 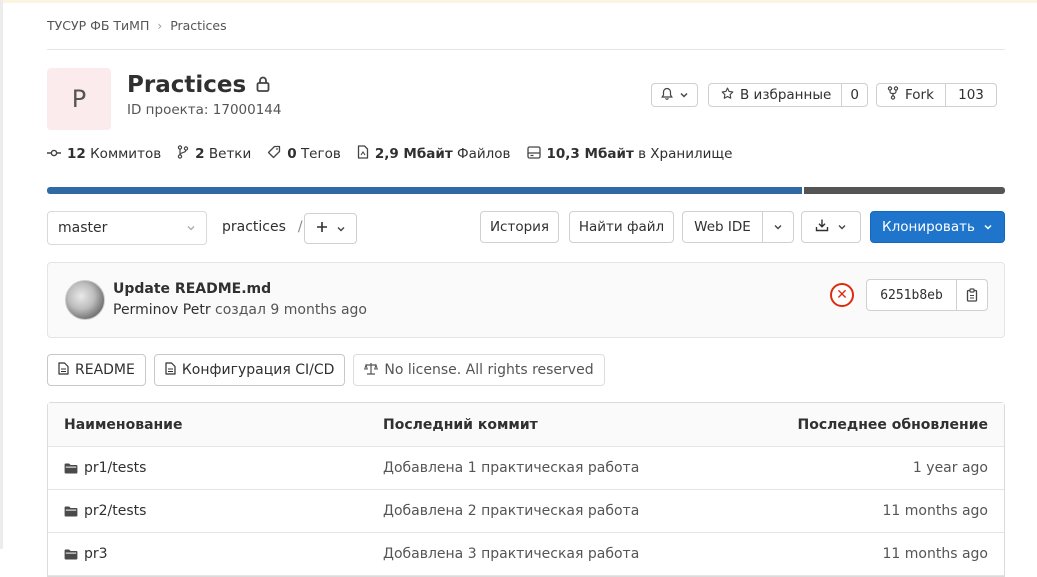 What do you see at coordinates (258, 370) in the screenshot?
I see `ci-config-label: Конфигурация CI/CD` at bounding box center [258, 370].